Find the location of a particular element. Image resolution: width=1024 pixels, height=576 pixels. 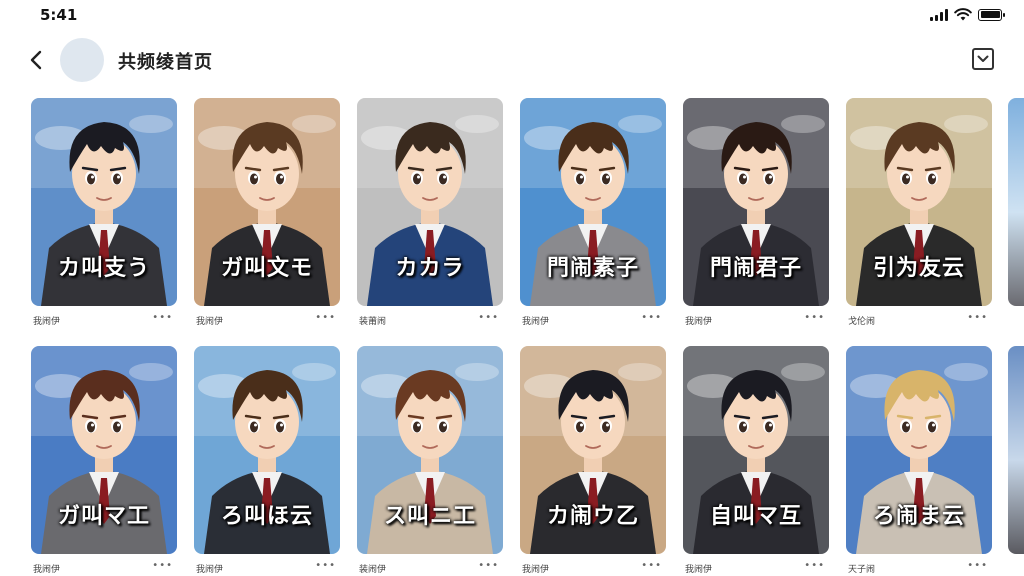

status-icons is located at coordinates (967, 14).